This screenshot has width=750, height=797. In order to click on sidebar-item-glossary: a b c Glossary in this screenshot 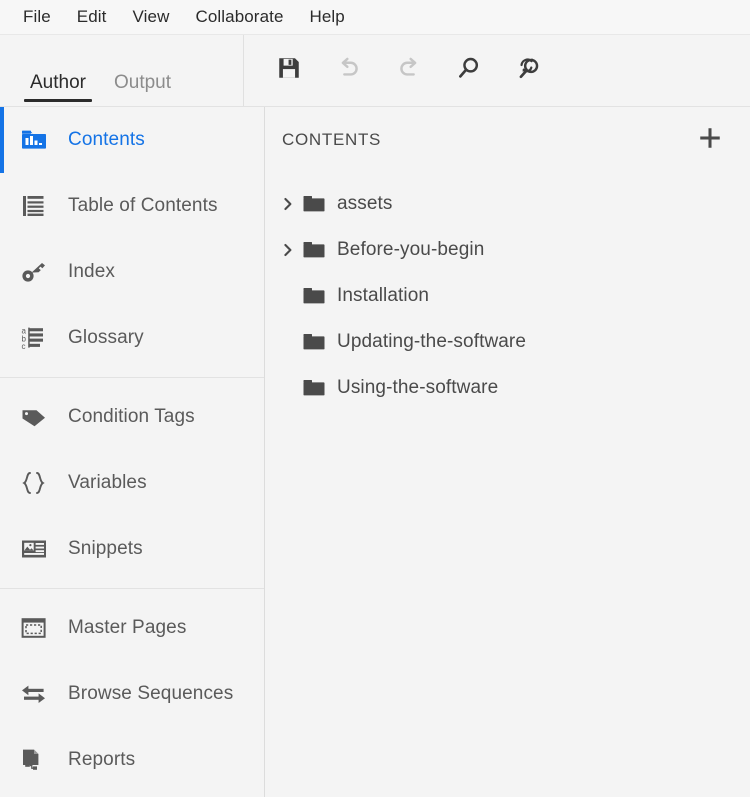, I will do `click(132, 338)`.